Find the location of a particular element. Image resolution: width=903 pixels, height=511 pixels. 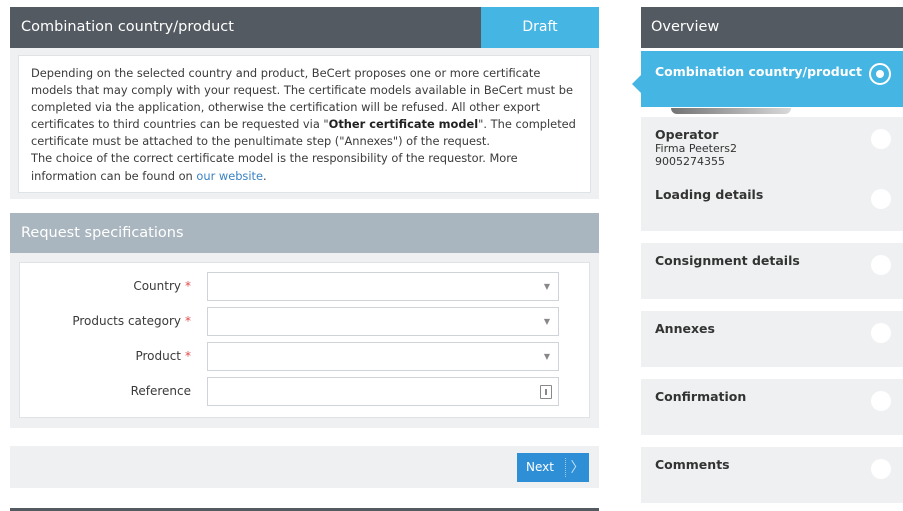

country-label: Country * is located at coordinates (162, 286).